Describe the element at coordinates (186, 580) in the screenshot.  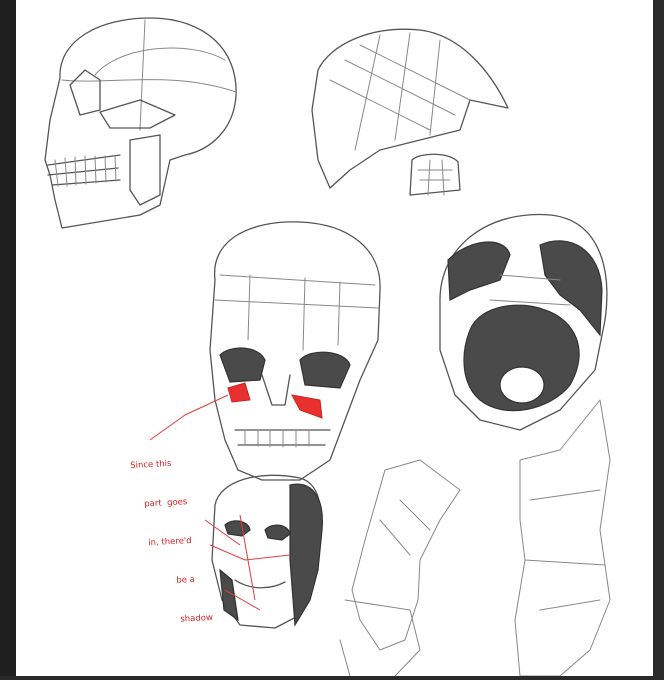
I see `annotation-line: be a` at that location.